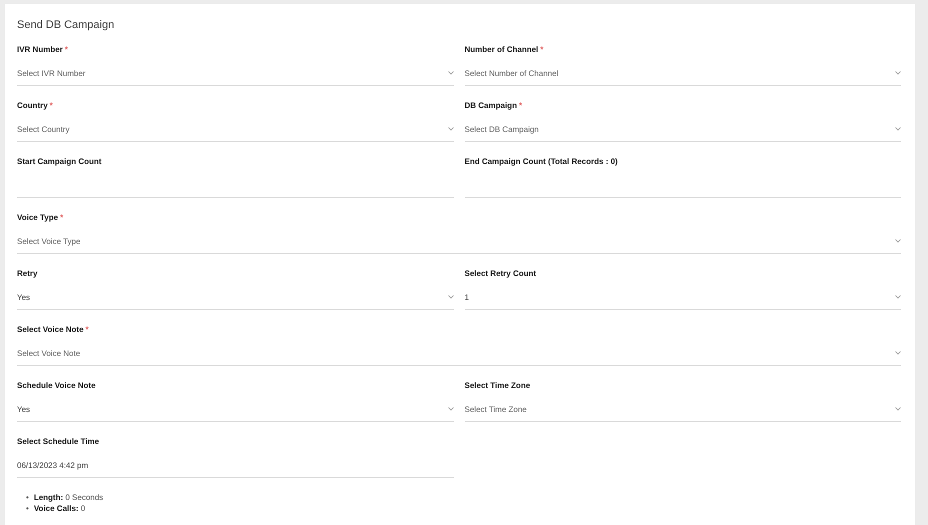 This screenshot has width=928, height=525. What do you see at coordinates (235, 465) in the screenshot?
I see `input-field: 06/13/2023 4:42 pm` at bounding box center [235, 465].